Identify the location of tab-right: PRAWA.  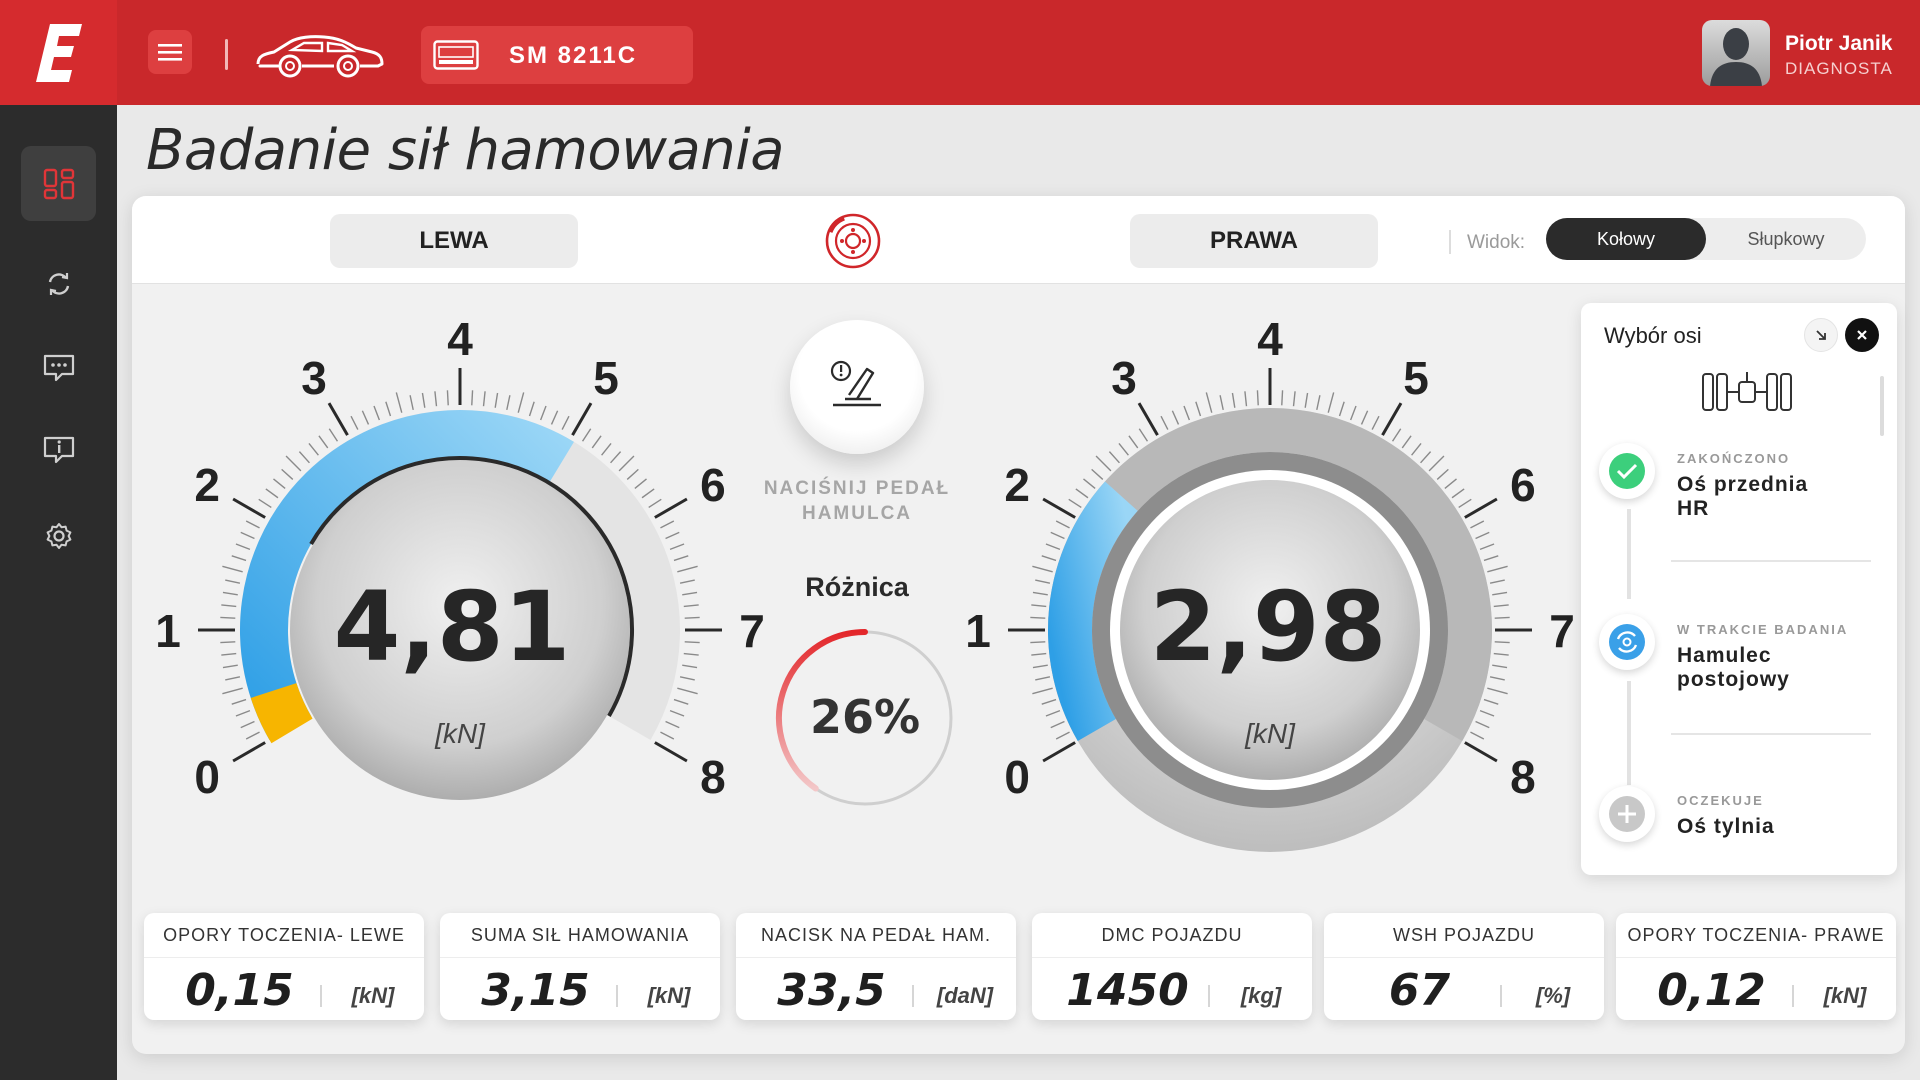
(1254, 241).